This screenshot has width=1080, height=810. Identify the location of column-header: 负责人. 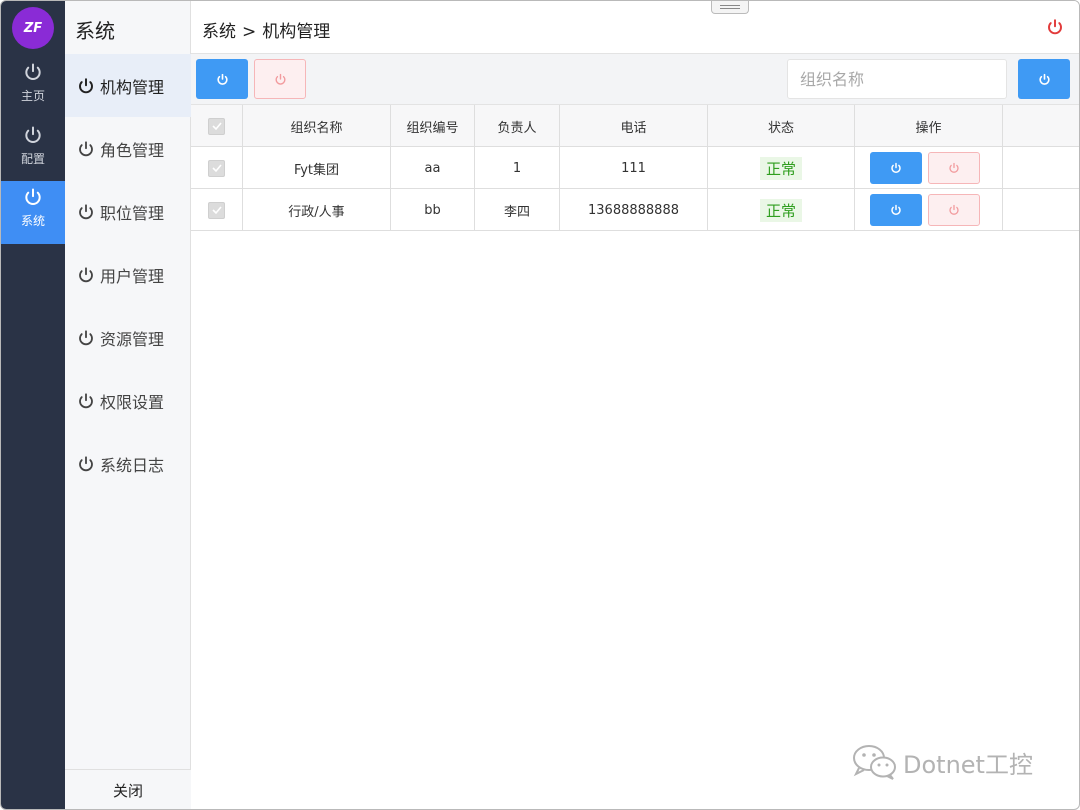
(517, 126).